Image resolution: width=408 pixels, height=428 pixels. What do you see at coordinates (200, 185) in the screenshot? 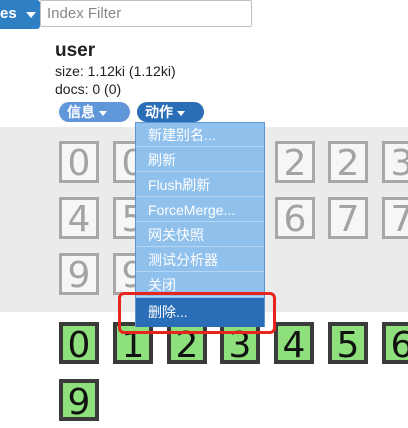
I see `menu-item-flush: Flush刷新` at bounding box center [200, 185].